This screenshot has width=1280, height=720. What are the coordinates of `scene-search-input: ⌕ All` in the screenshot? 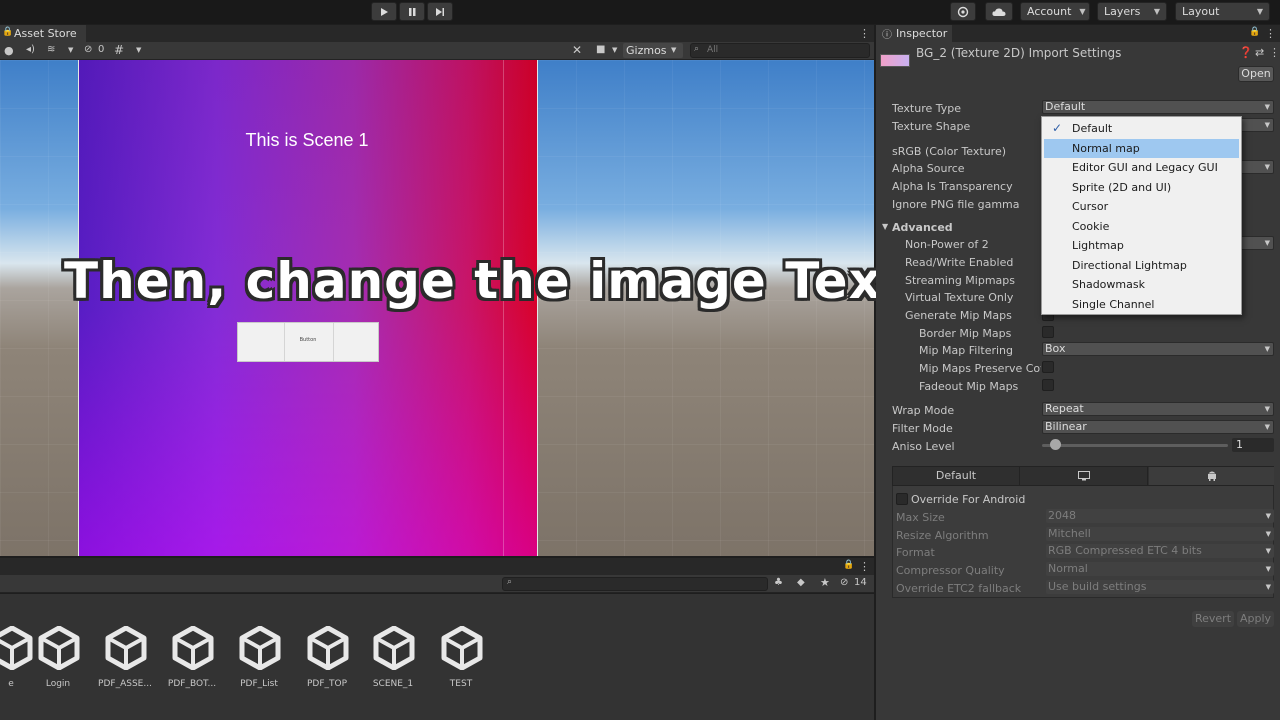 It's located at (780, 50).